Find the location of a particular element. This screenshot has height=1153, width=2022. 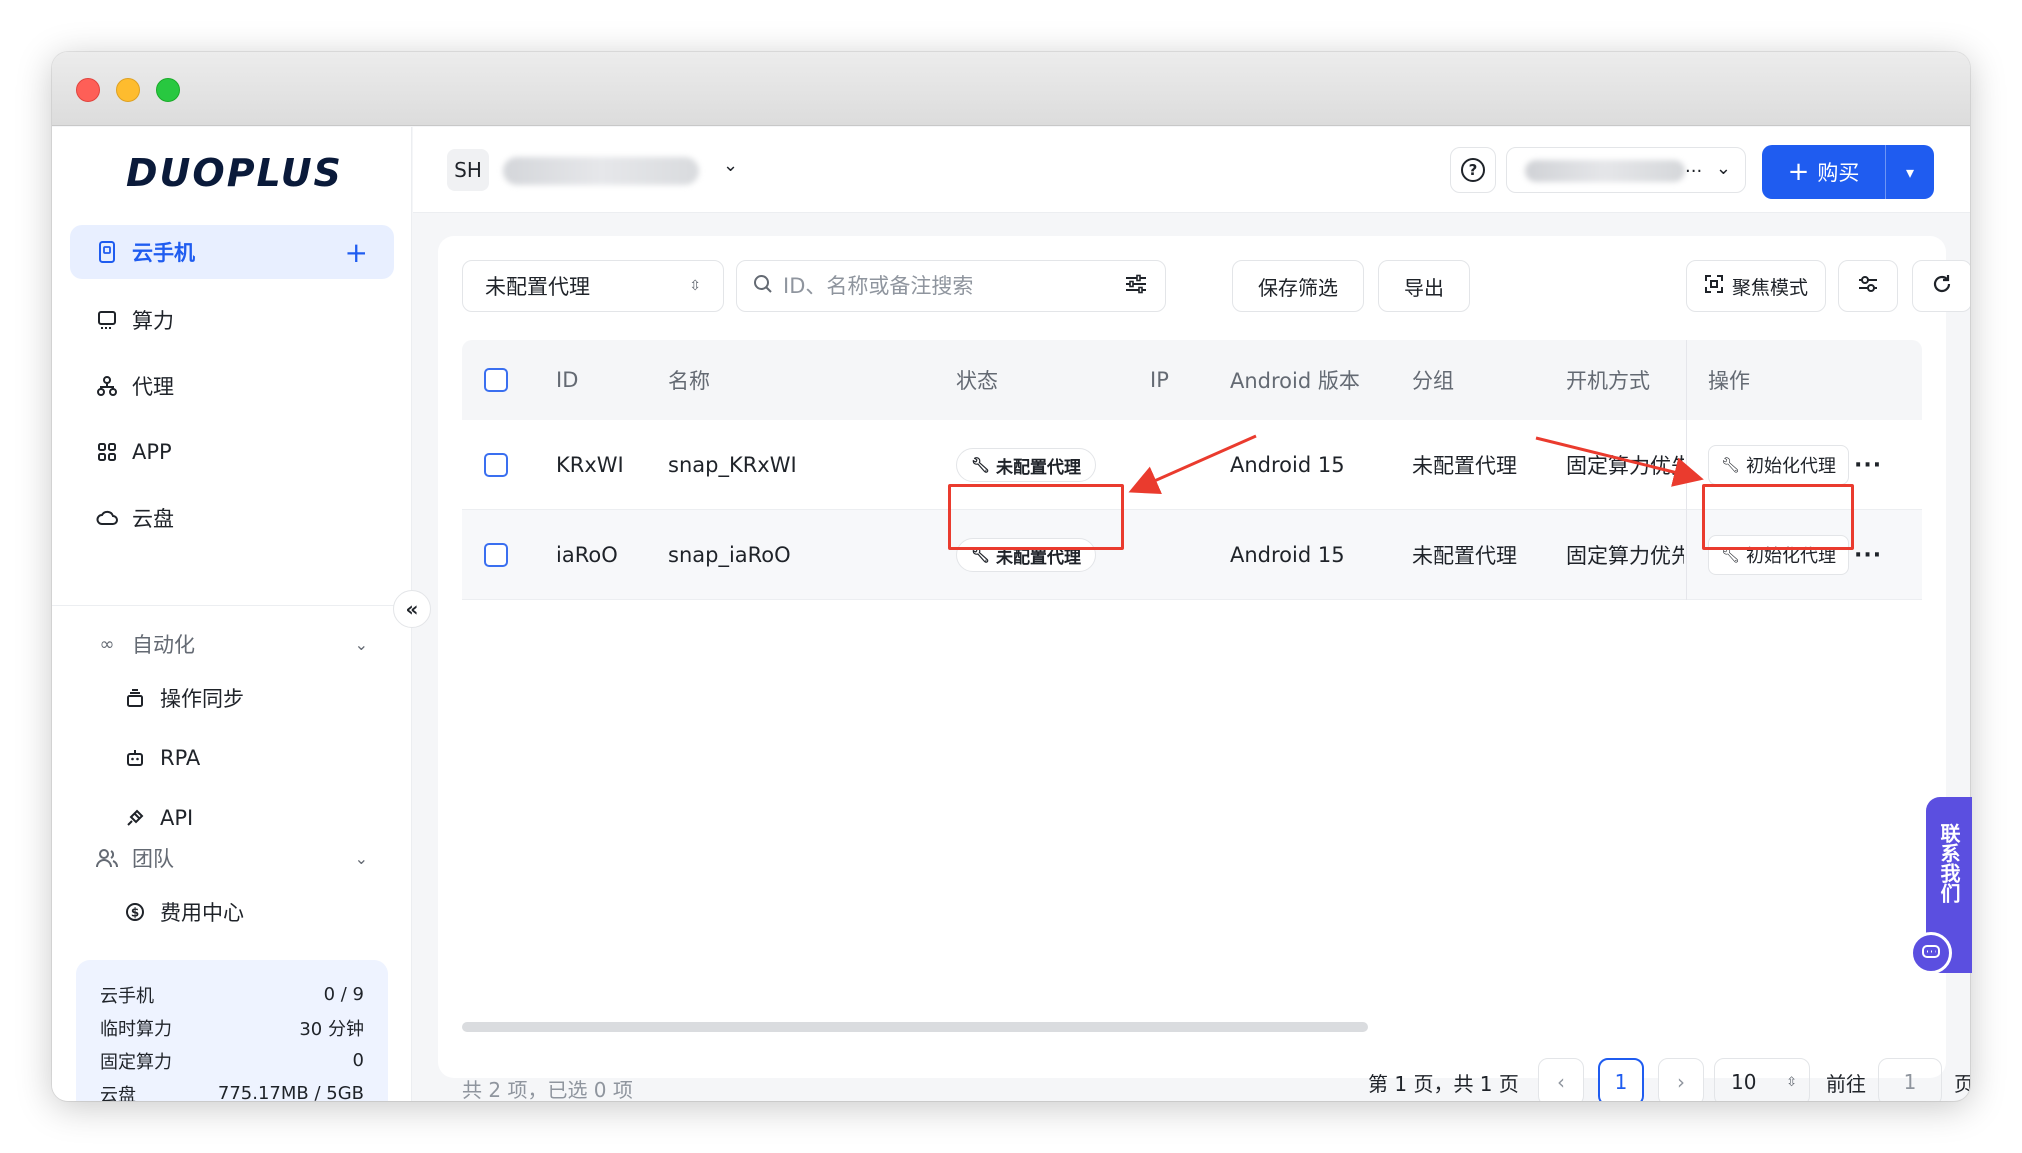

sidebar-section-automation: ∞ 自动化 ⌄ is located at coordinates (232, 644).